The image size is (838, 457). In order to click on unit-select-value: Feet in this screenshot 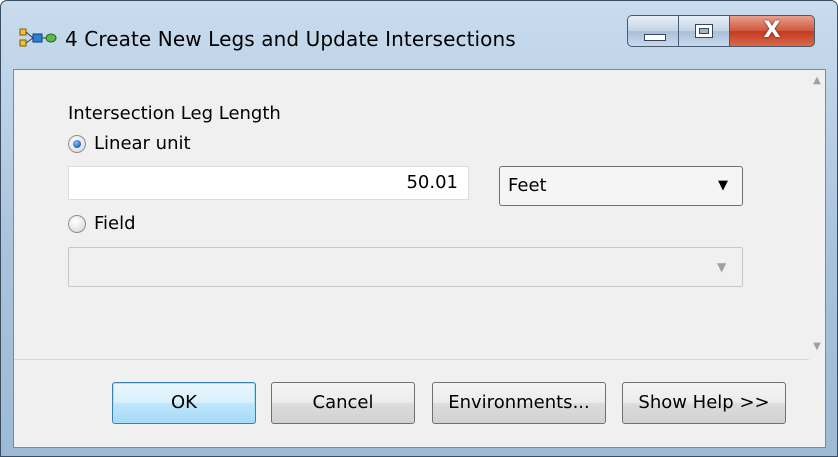, I will do `click(527, 185)`.